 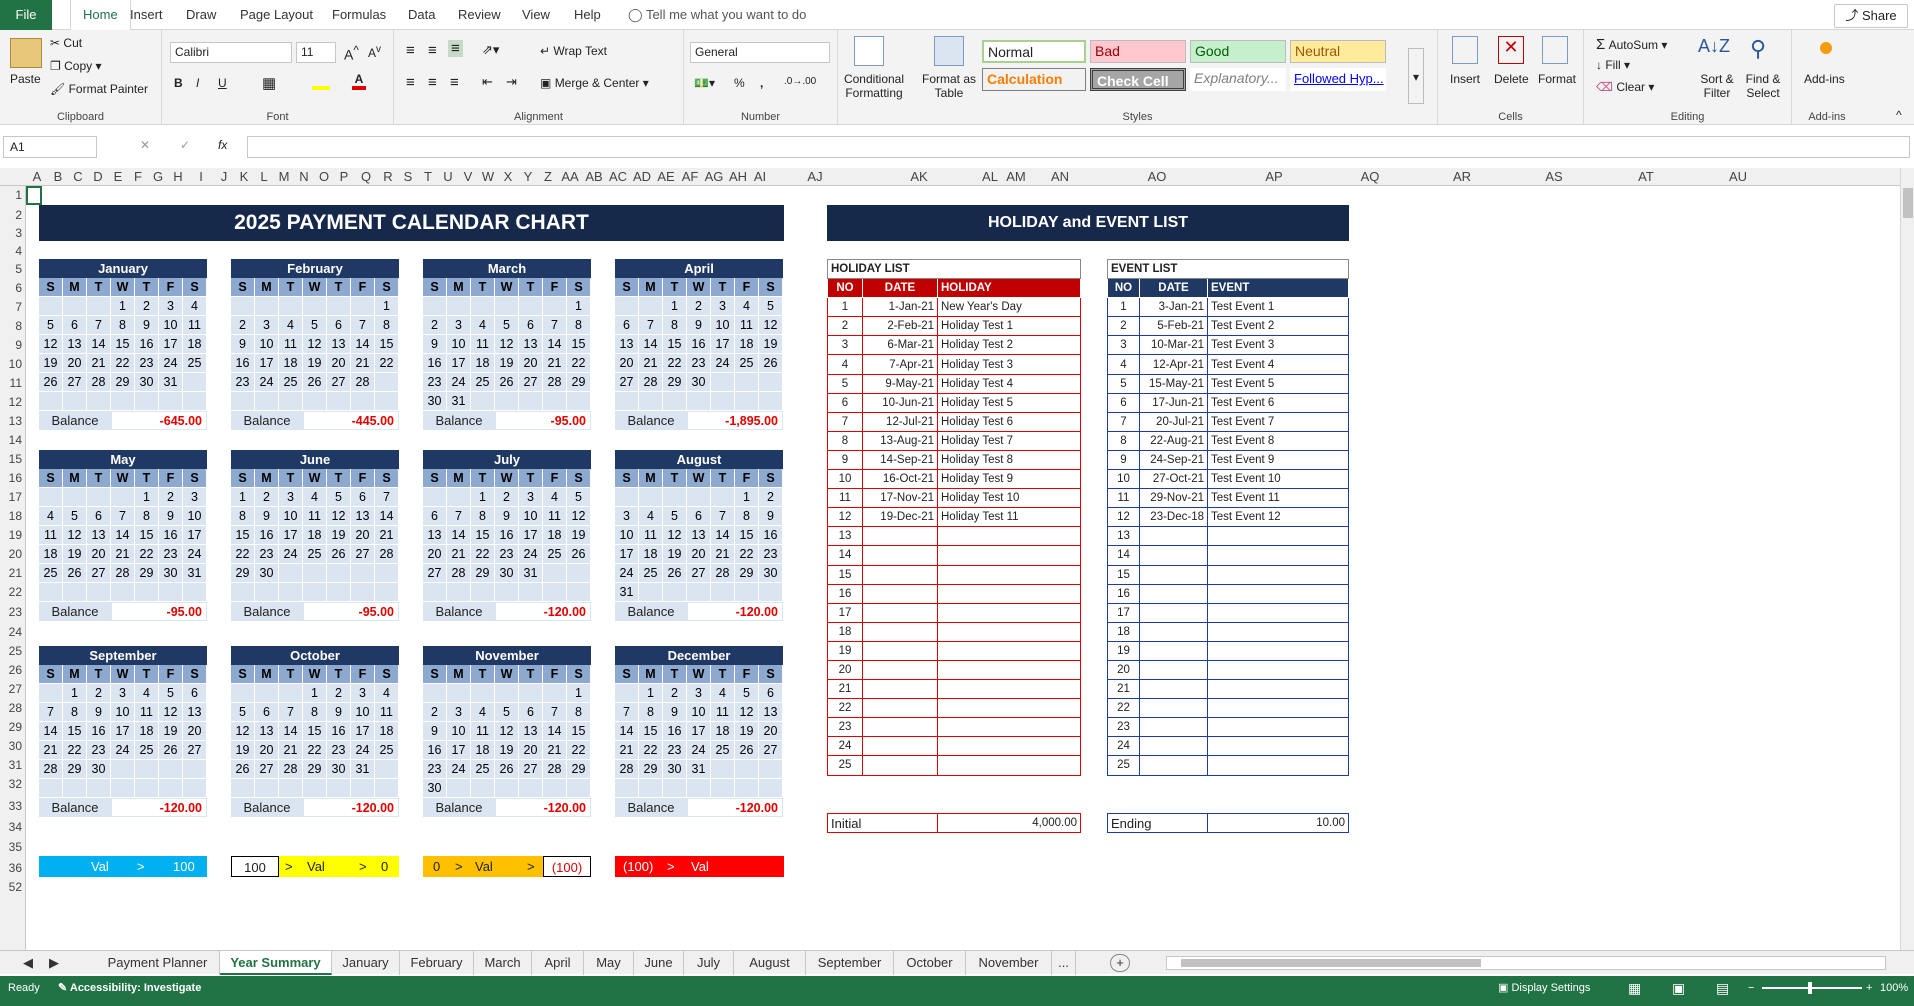 I want to click on tab-formulas: Formulas, so click(x=359, y=15).